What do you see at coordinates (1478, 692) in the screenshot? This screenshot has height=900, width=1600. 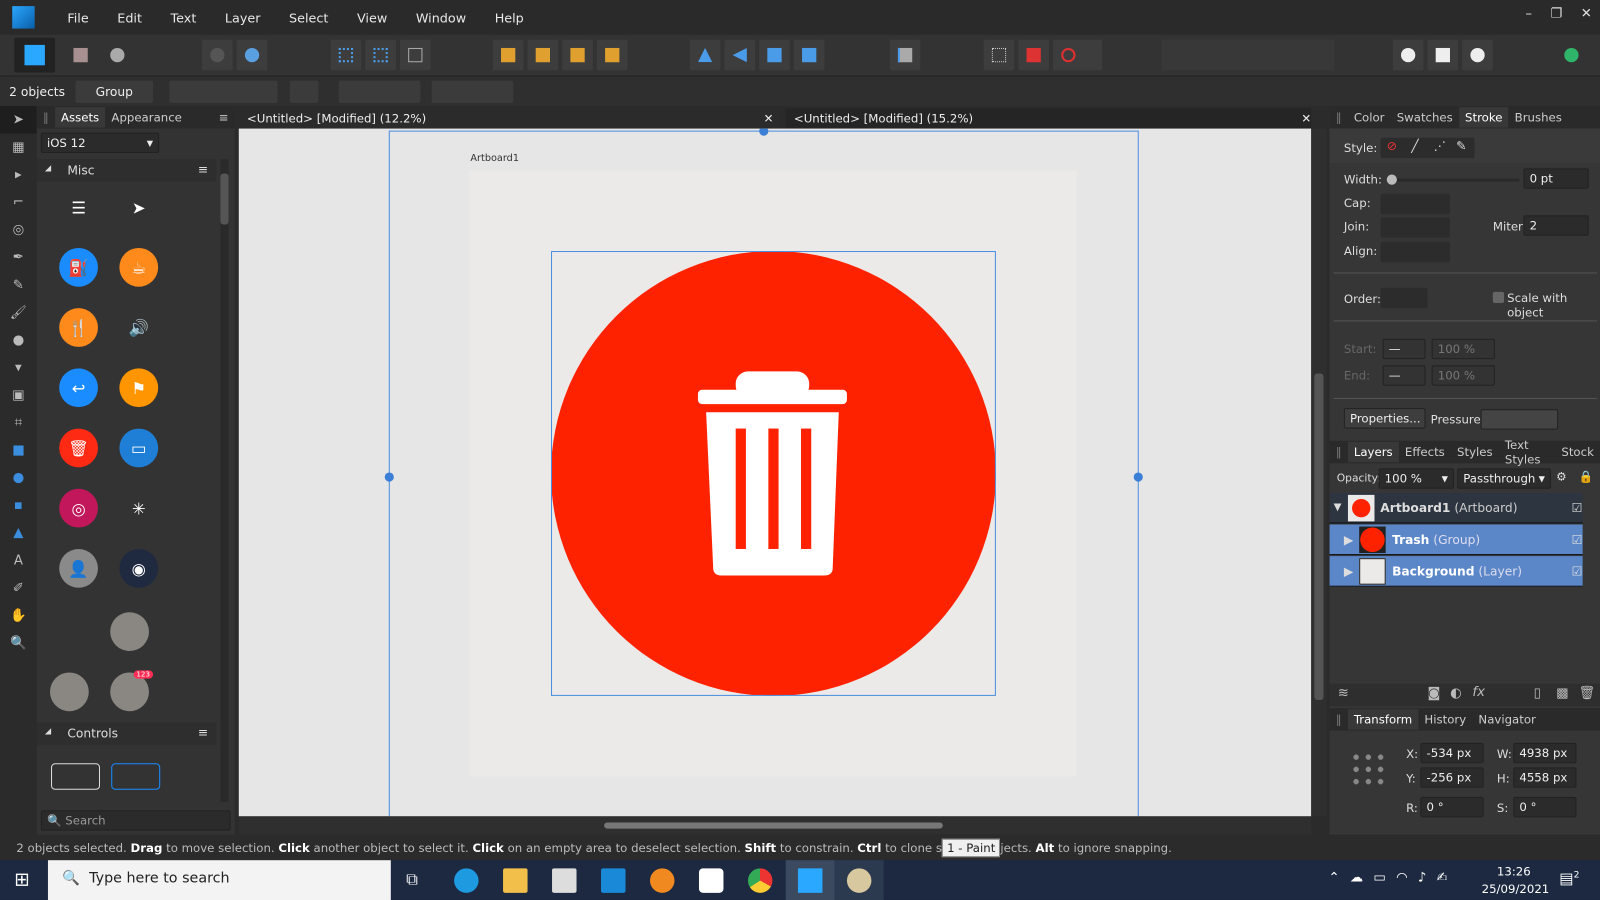 I see `fx-icon: fx` at bounding box center [1478, 692].